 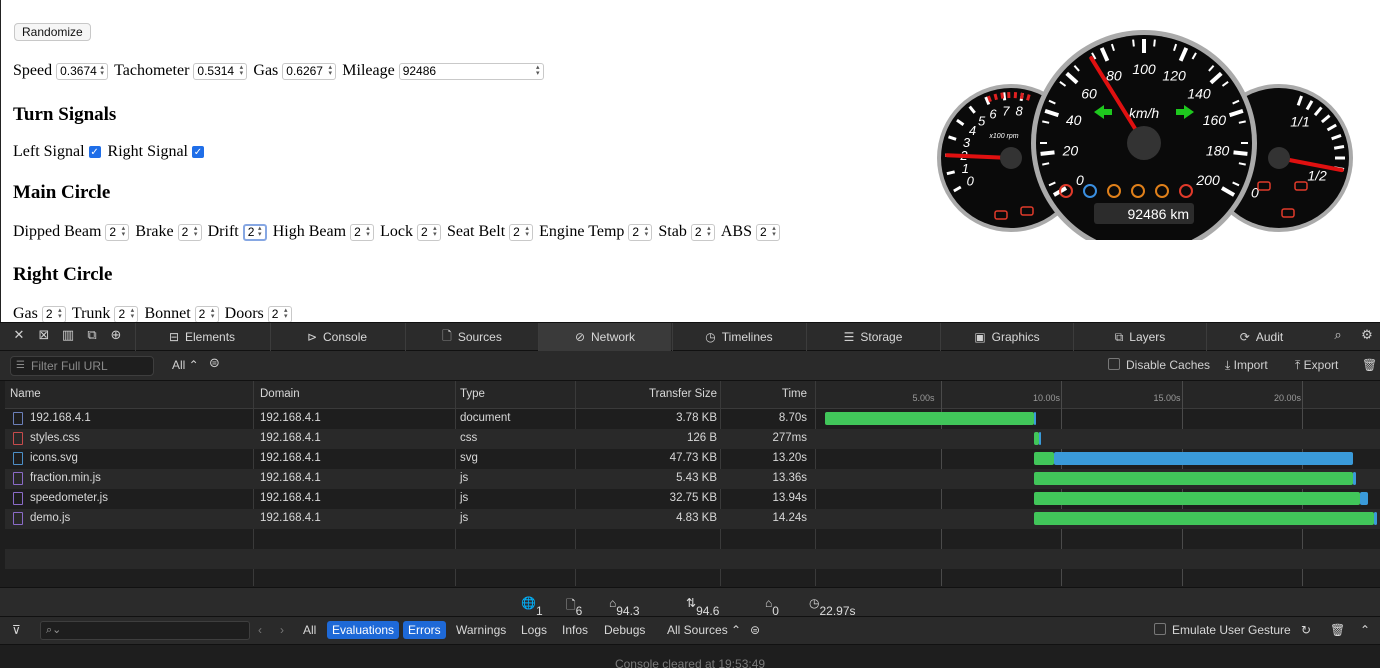 What do you see at coordinates (738, 337) in the screenshot?
I see `tab-timelines: ◷Timelines` at bounding box center [738, 337].